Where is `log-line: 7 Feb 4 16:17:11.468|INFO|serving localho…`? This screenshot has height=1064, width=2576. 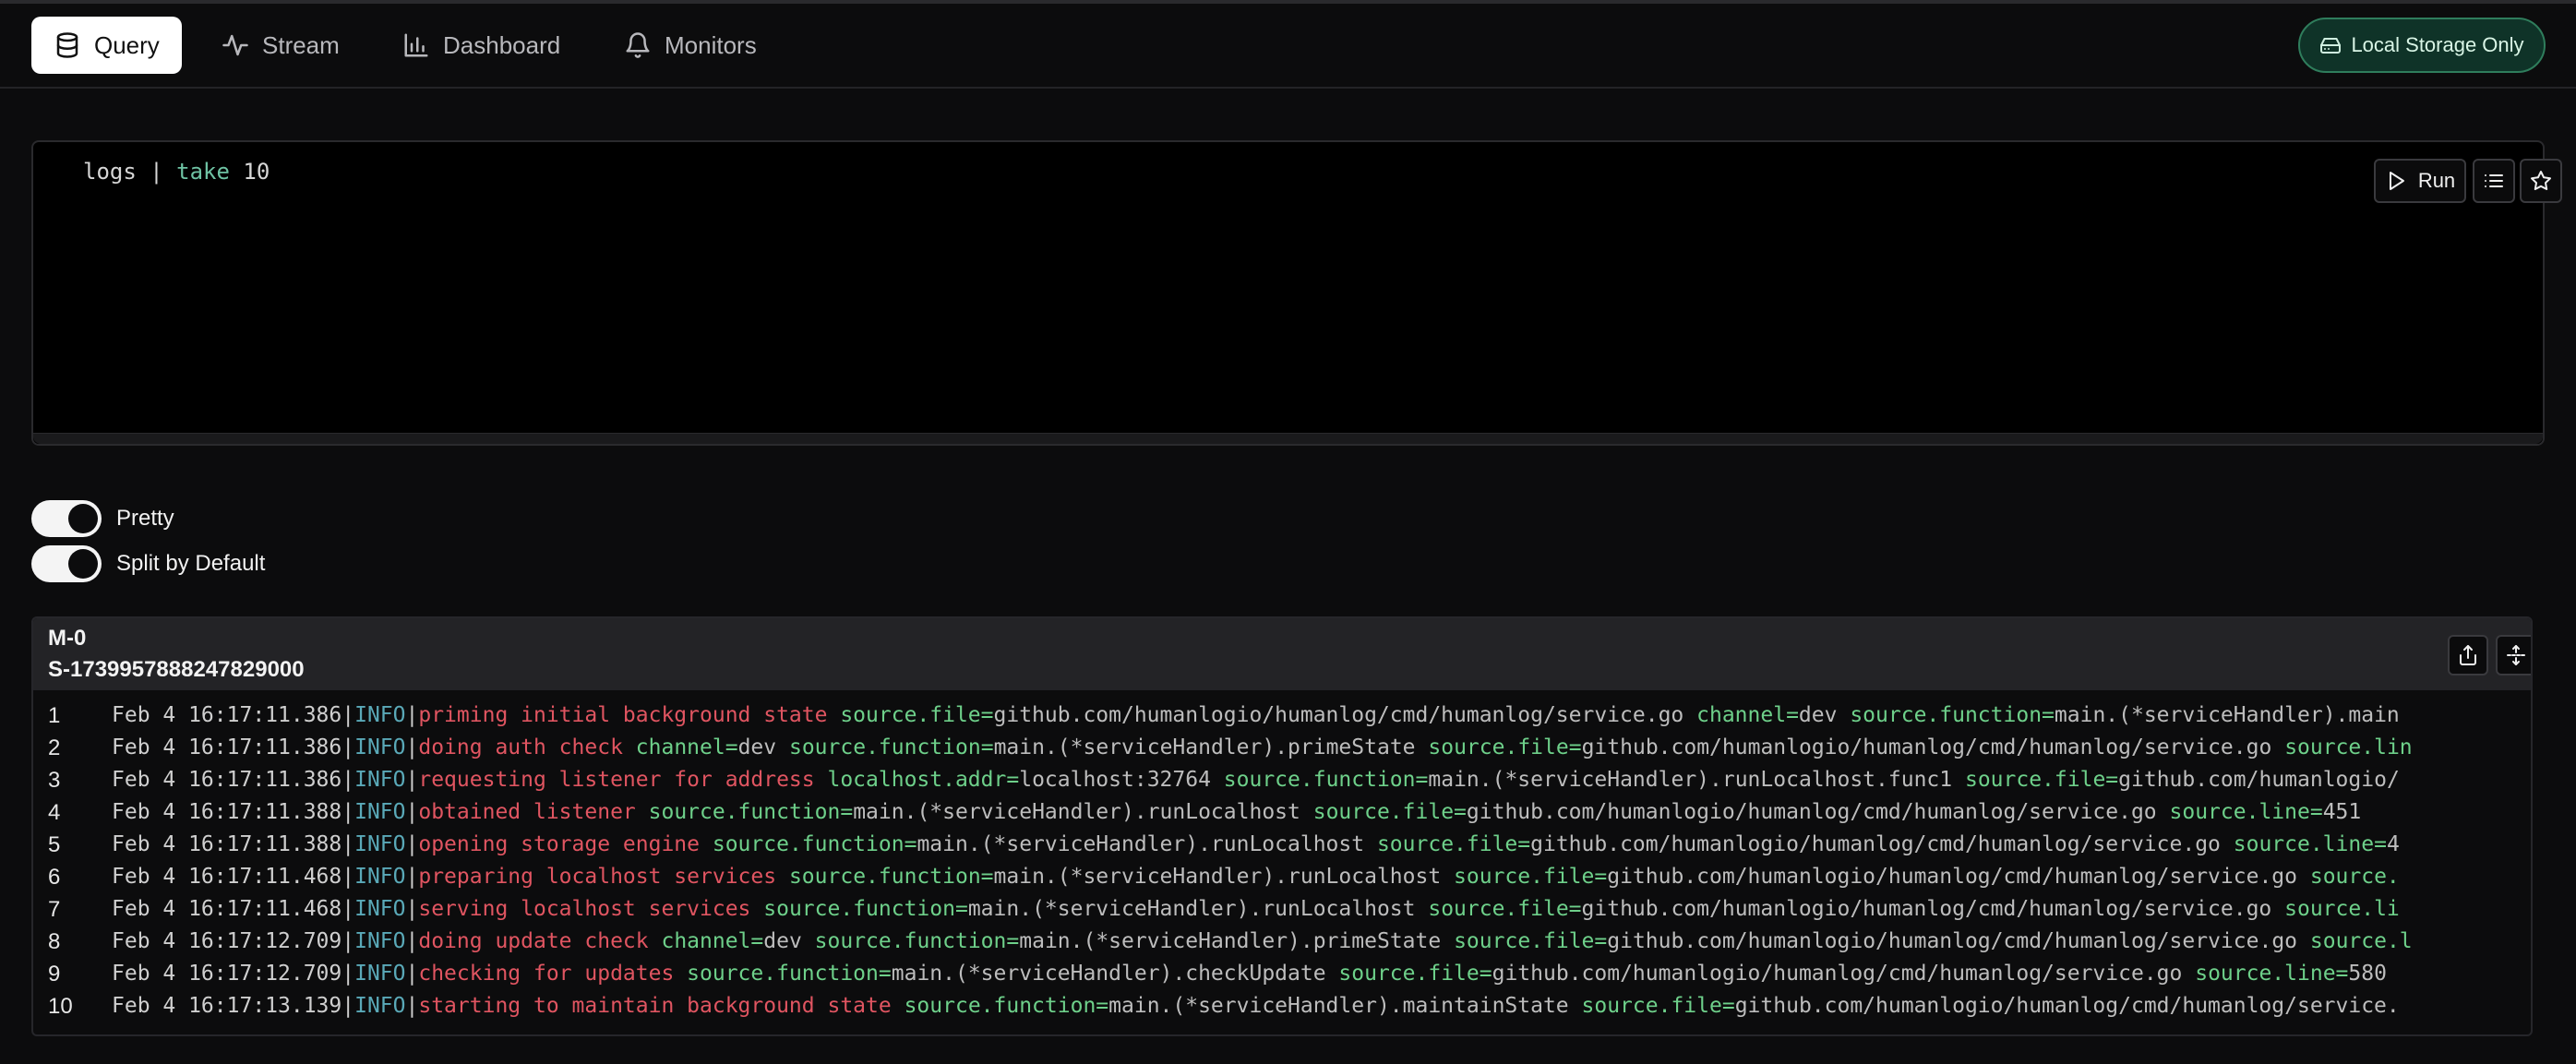
log-line: 7 Feb 4 16:17:11.468|INFO|serving localho… is located at coordinates (1282, 909).